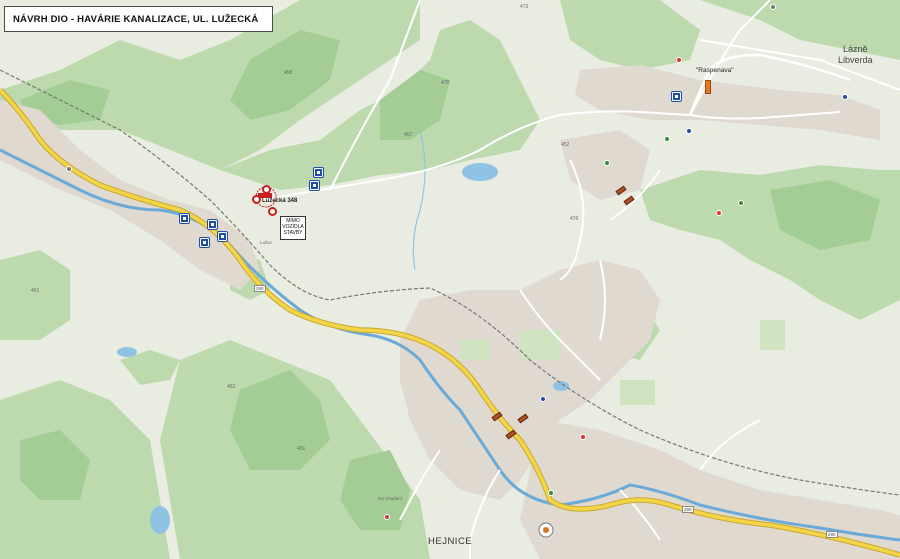  Describe the element at coordinates (288, 73) in the screenshot. I see `elevation-label: 458` at that location.